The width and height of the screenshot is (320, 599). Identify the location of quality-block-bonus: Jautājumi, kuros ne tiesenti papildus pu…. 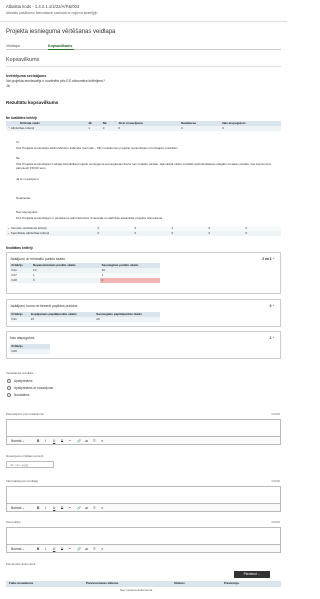
(143, 313).